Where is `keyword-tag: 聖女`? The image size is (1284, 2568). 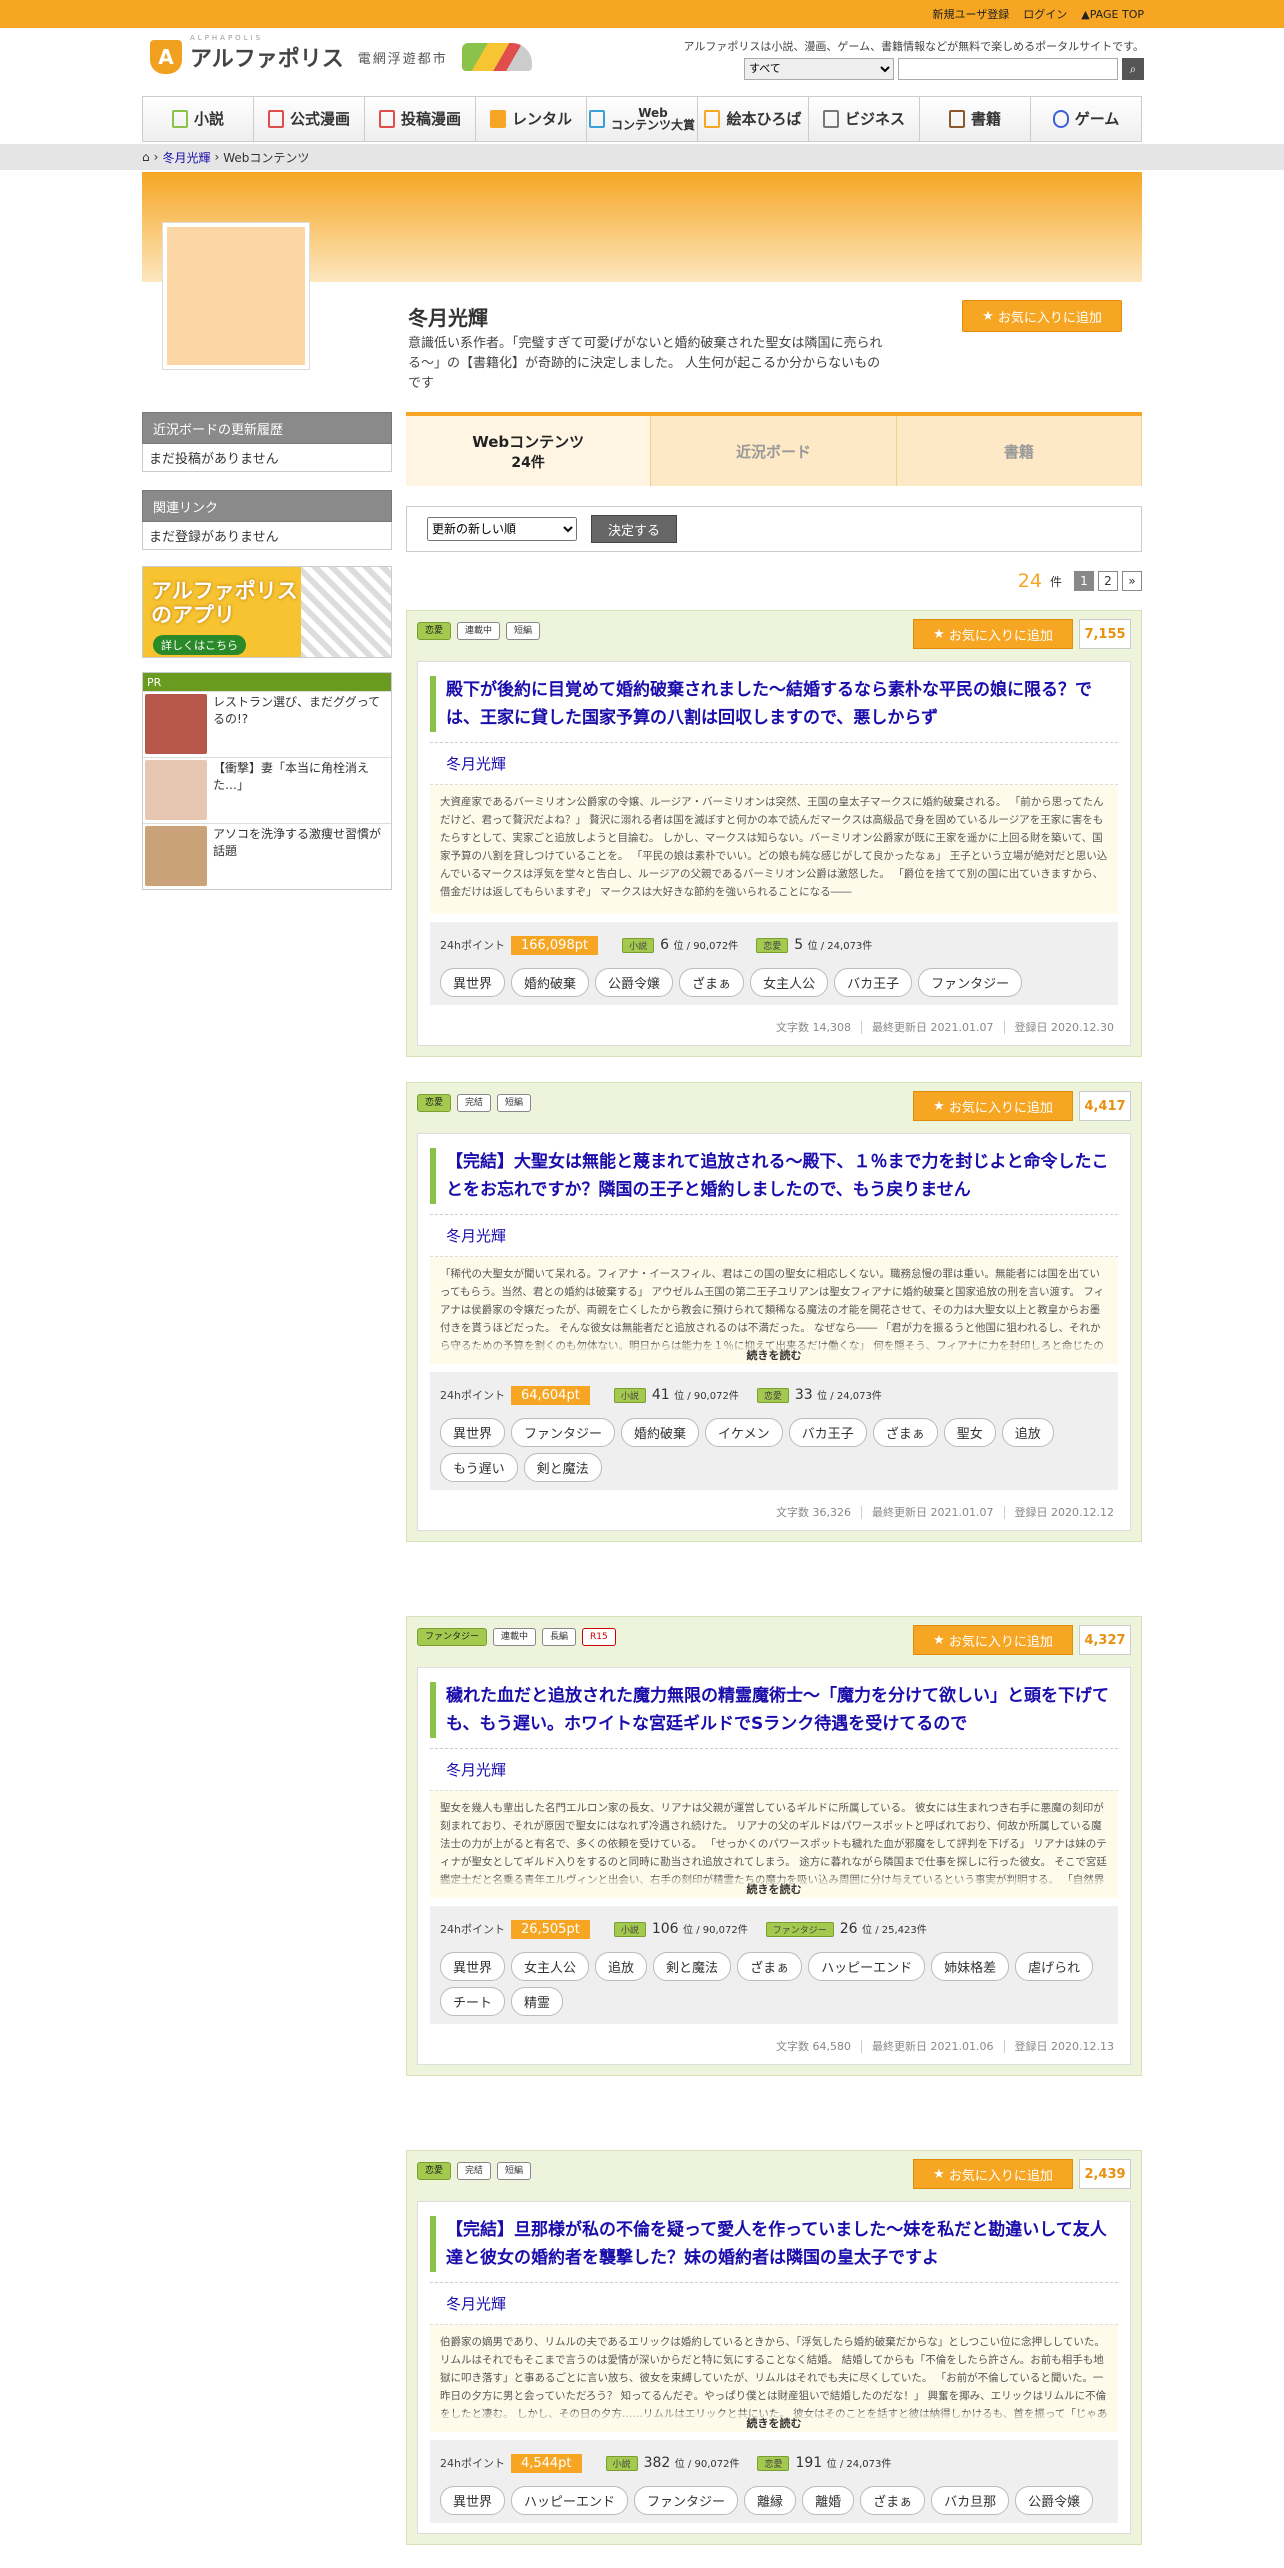 keyword-tag: 聖女 is located at coordinates (969, 1432).